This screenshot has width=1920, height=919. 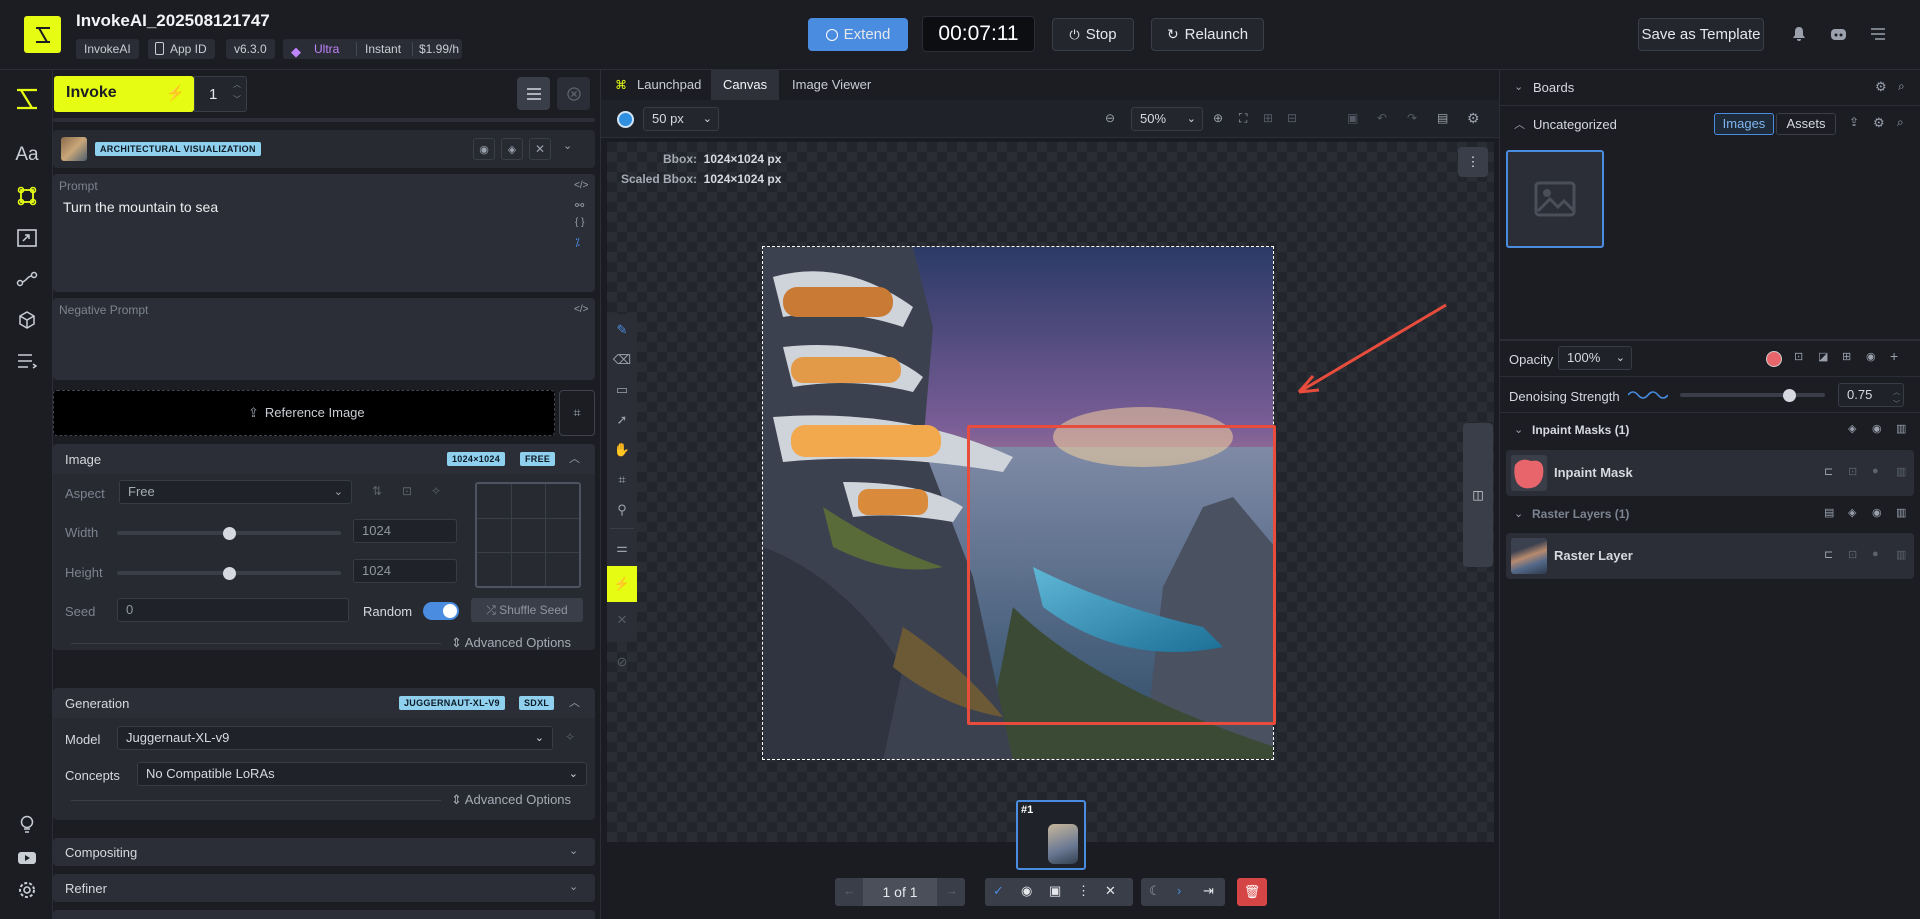 I want to click on denoise-input: 0.75 ︿ ﹀, so click(x=1871, y=395).